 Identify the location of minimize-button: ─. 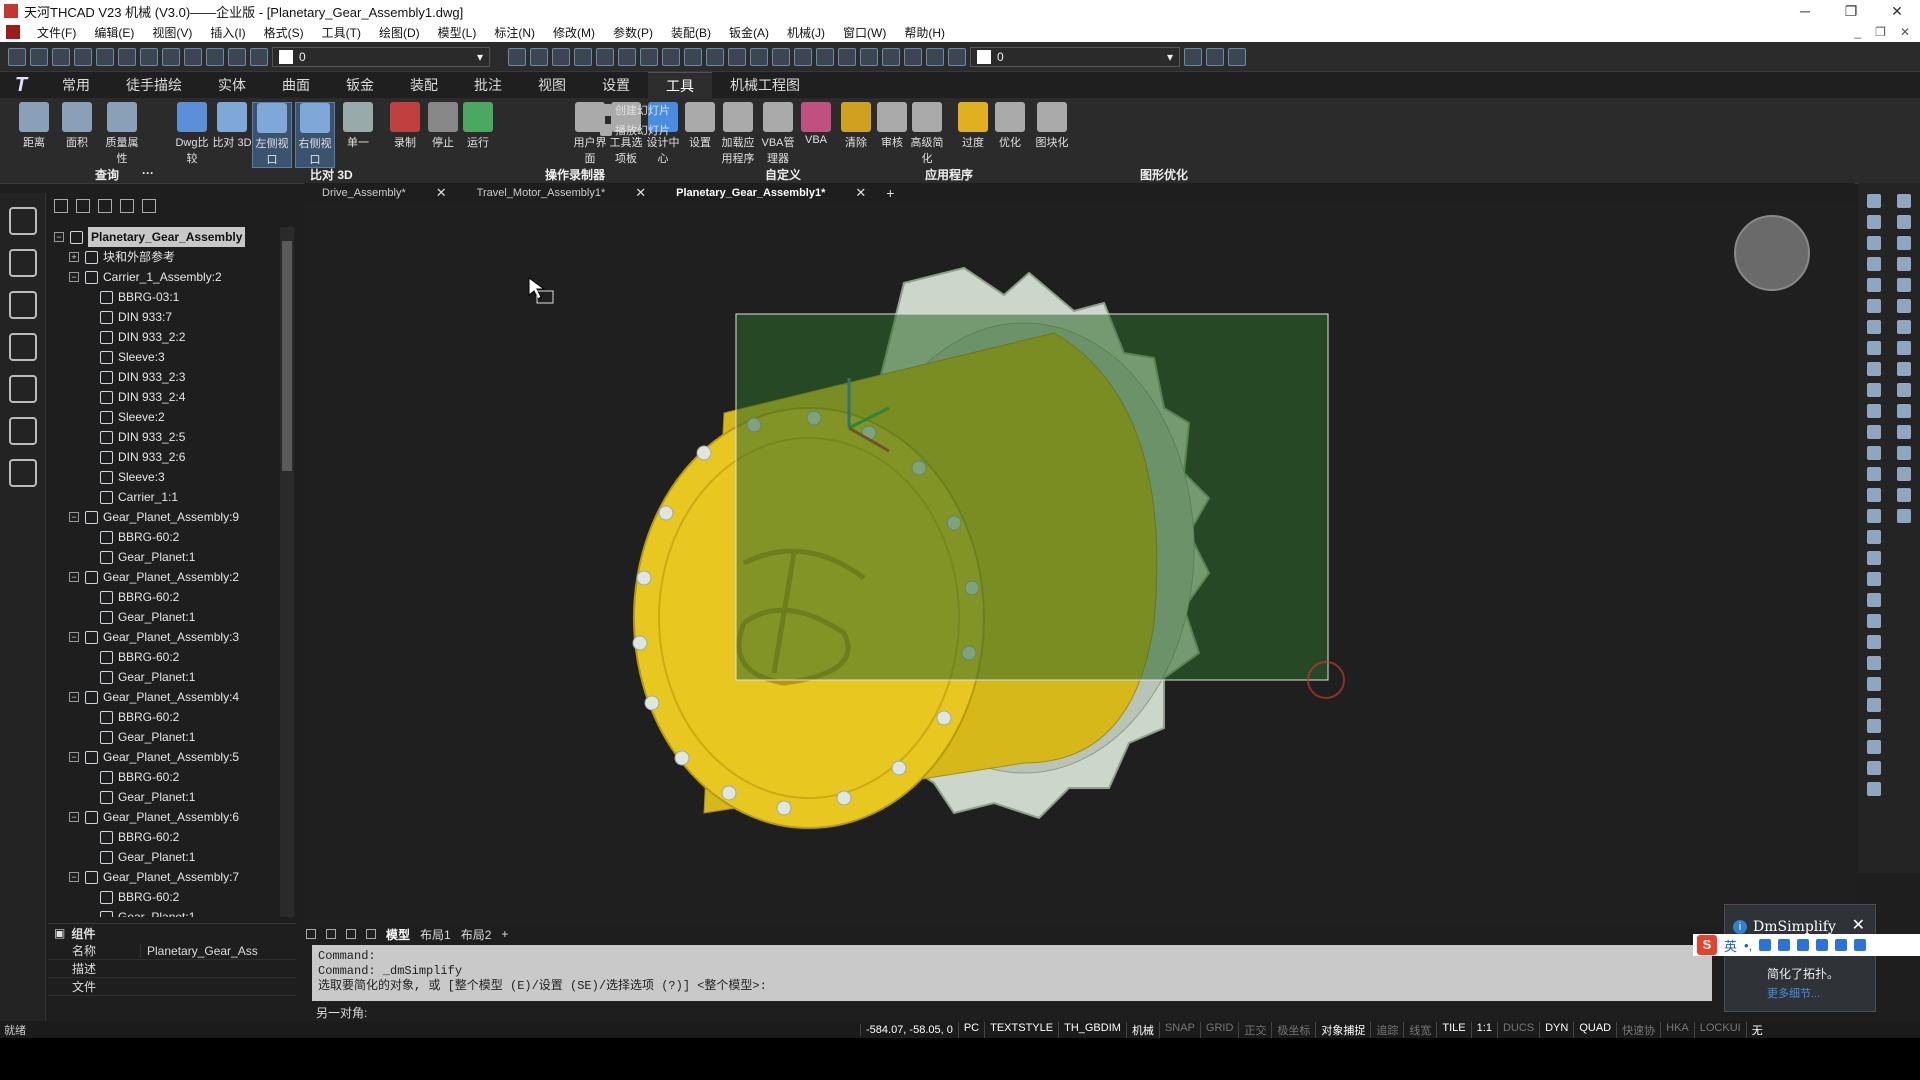
(1805, 11).